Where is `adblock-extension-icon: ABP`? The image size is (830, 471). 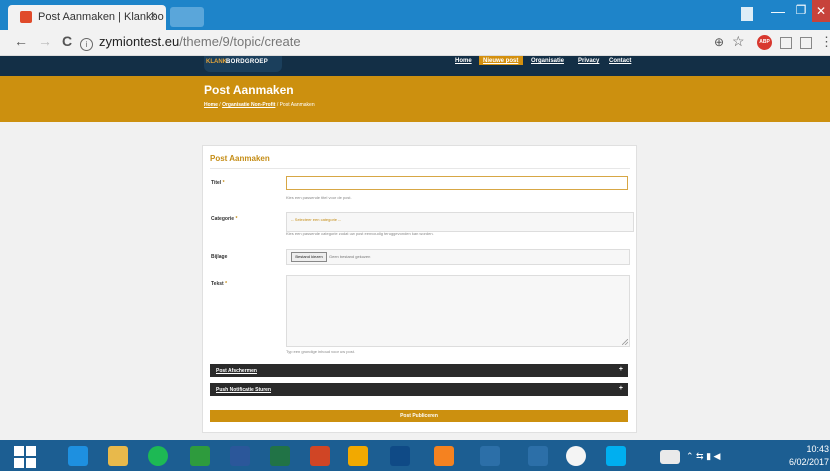
adblock-extension-icon: ABP is located at coordinates (764, 42).